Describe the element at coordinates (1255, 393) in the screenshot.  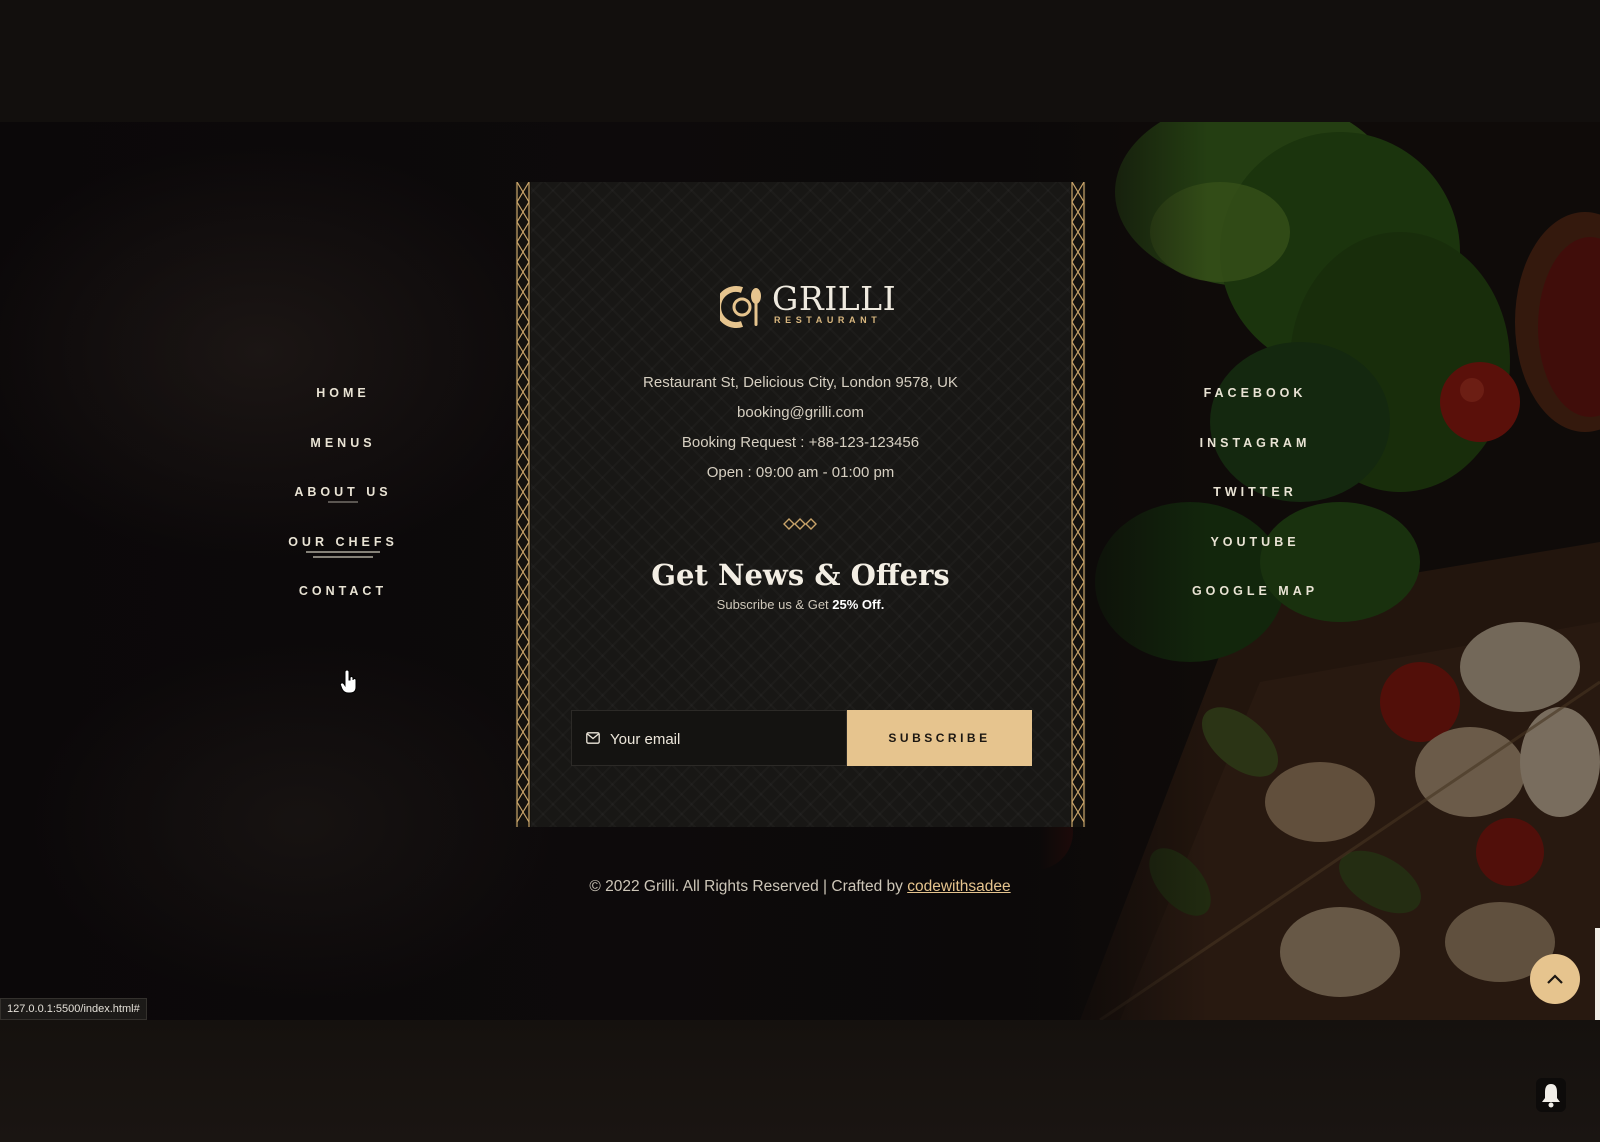
I see `social-link-facebook: FACEBOOK` at that location.